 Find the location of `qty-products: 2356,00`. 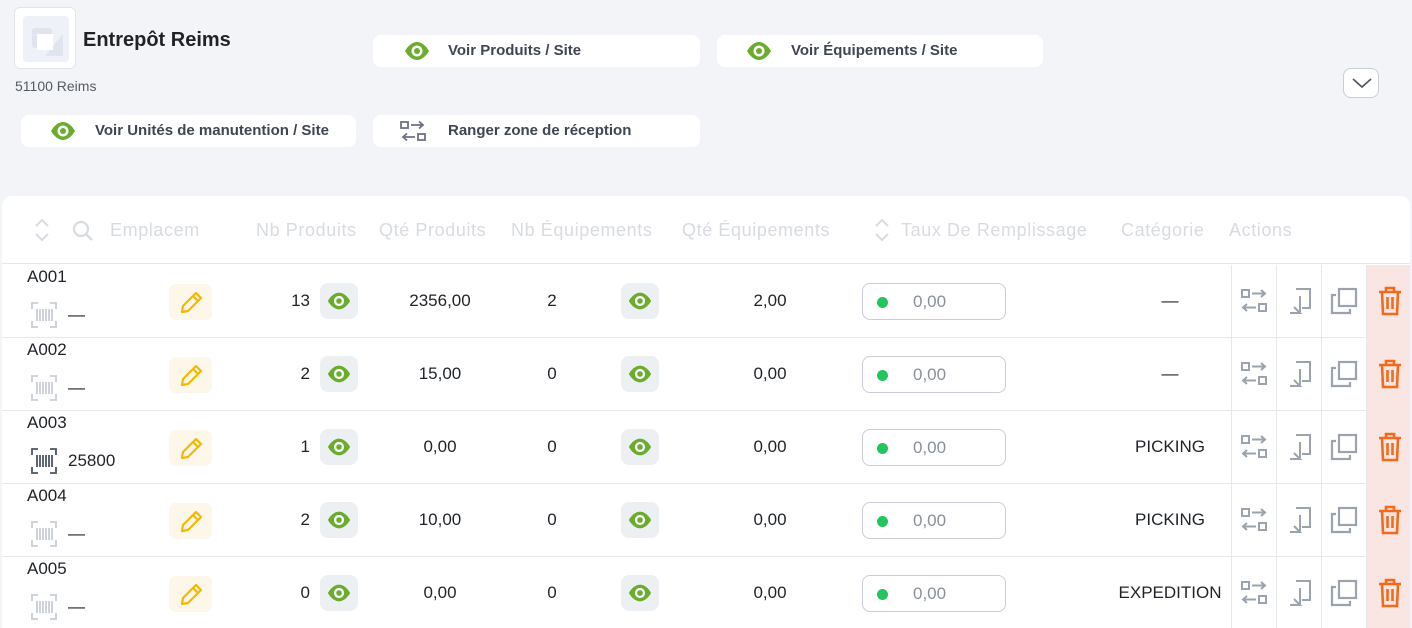

qty-products: 2356,00 is located at coordinates (440, 300).